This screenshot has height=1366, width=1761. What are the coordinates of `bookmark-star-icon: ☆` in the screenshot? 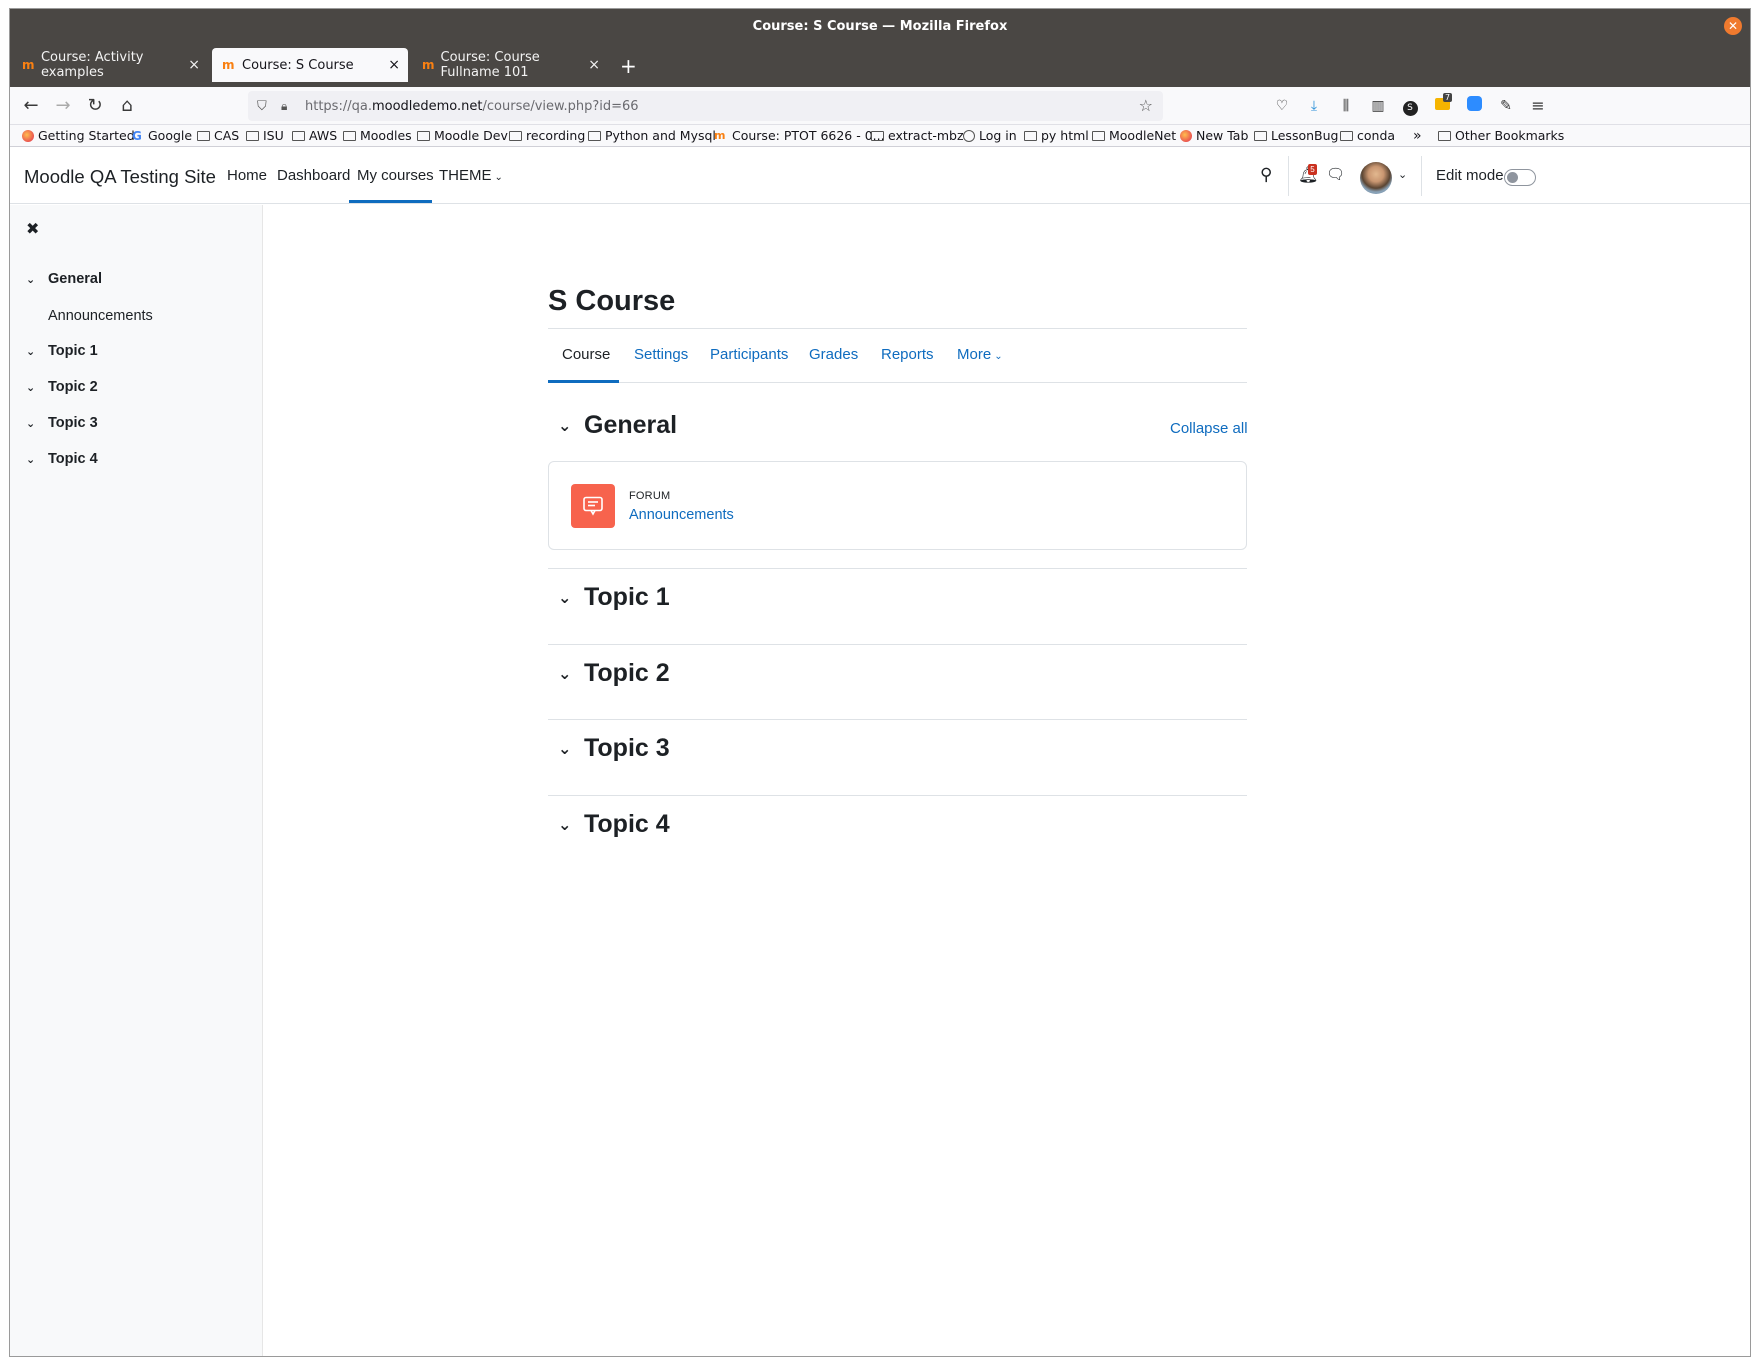 It's located at (1146, 105).